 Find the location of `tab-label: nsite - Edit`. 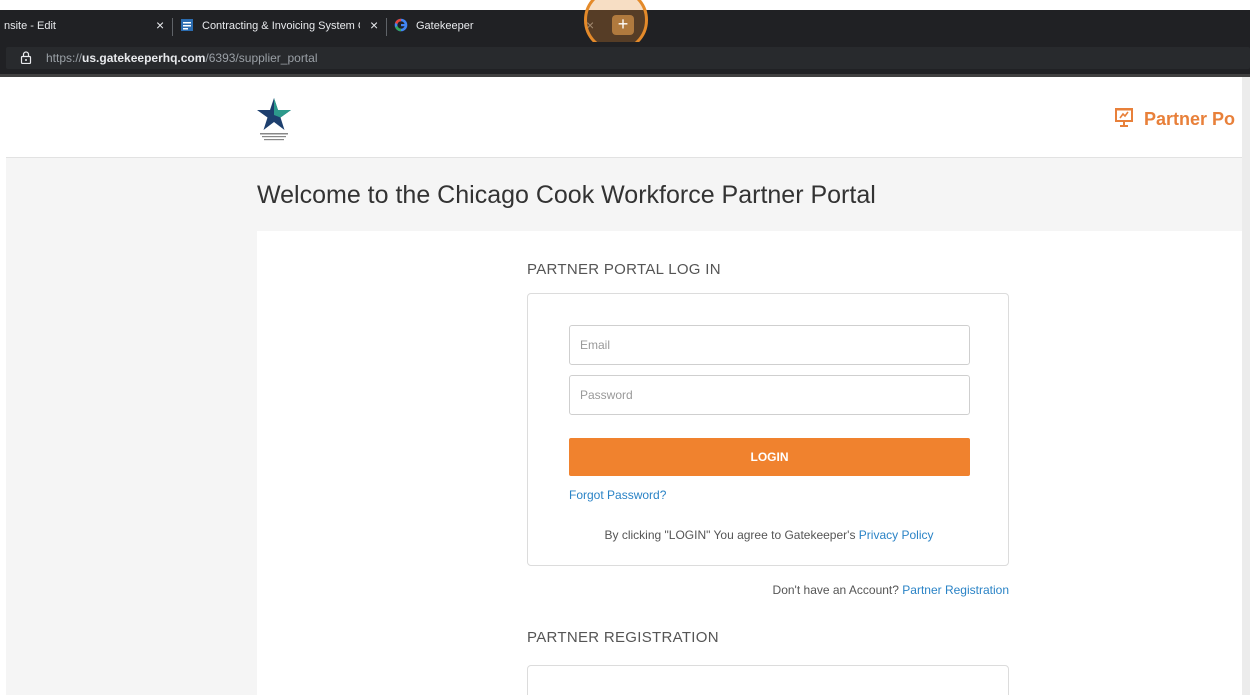

tab-label: nsite - Edit is located at coordinates (30, 26).